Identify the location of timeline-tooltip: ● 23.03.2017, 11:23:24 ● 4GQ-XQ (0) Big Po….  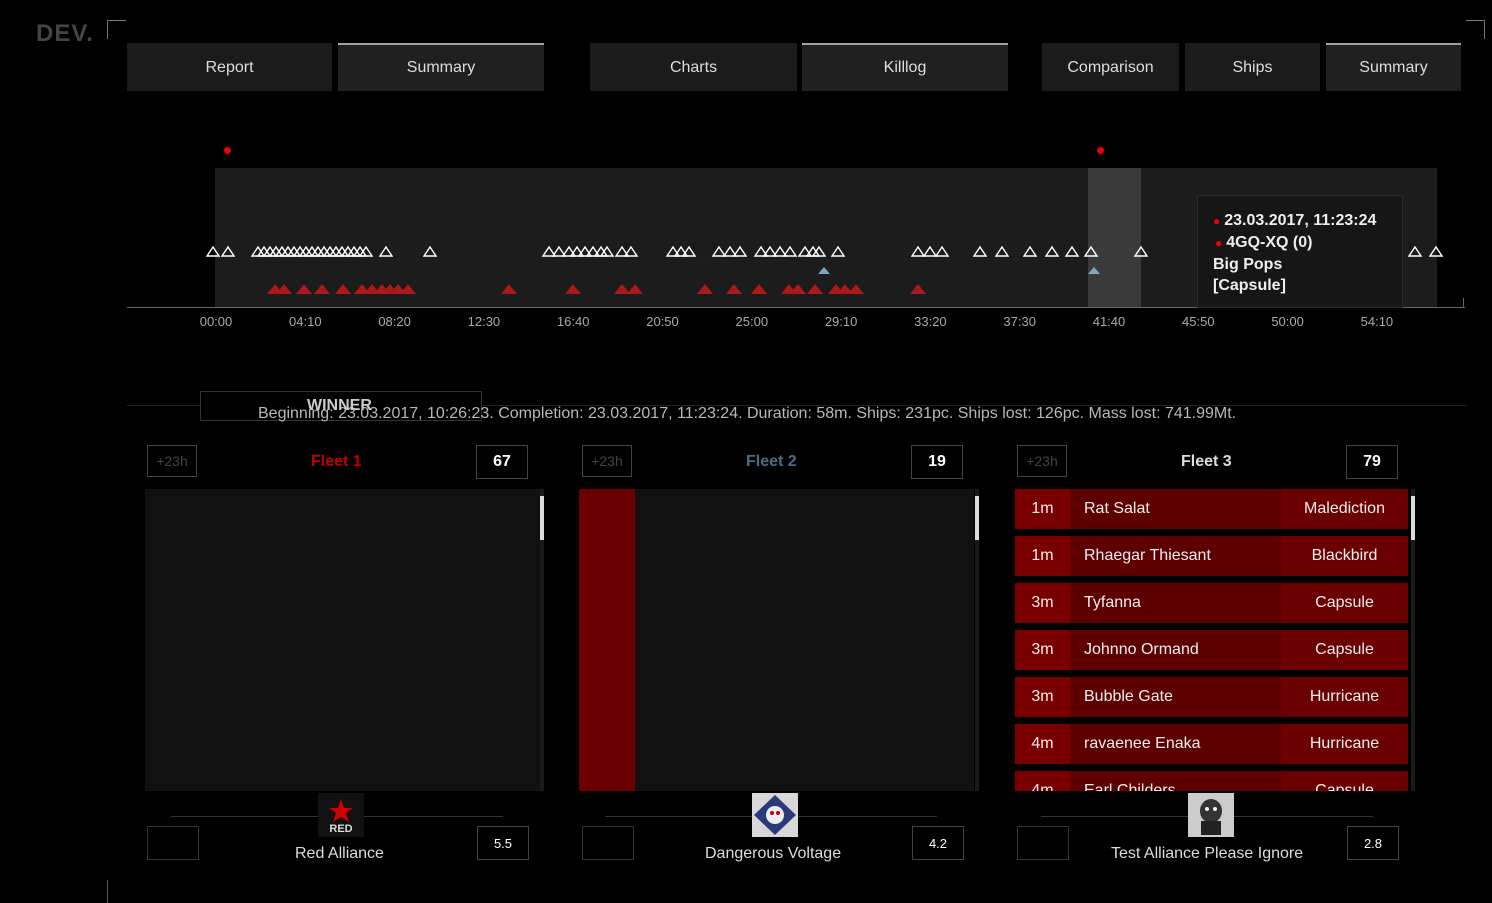
(1300, 251).